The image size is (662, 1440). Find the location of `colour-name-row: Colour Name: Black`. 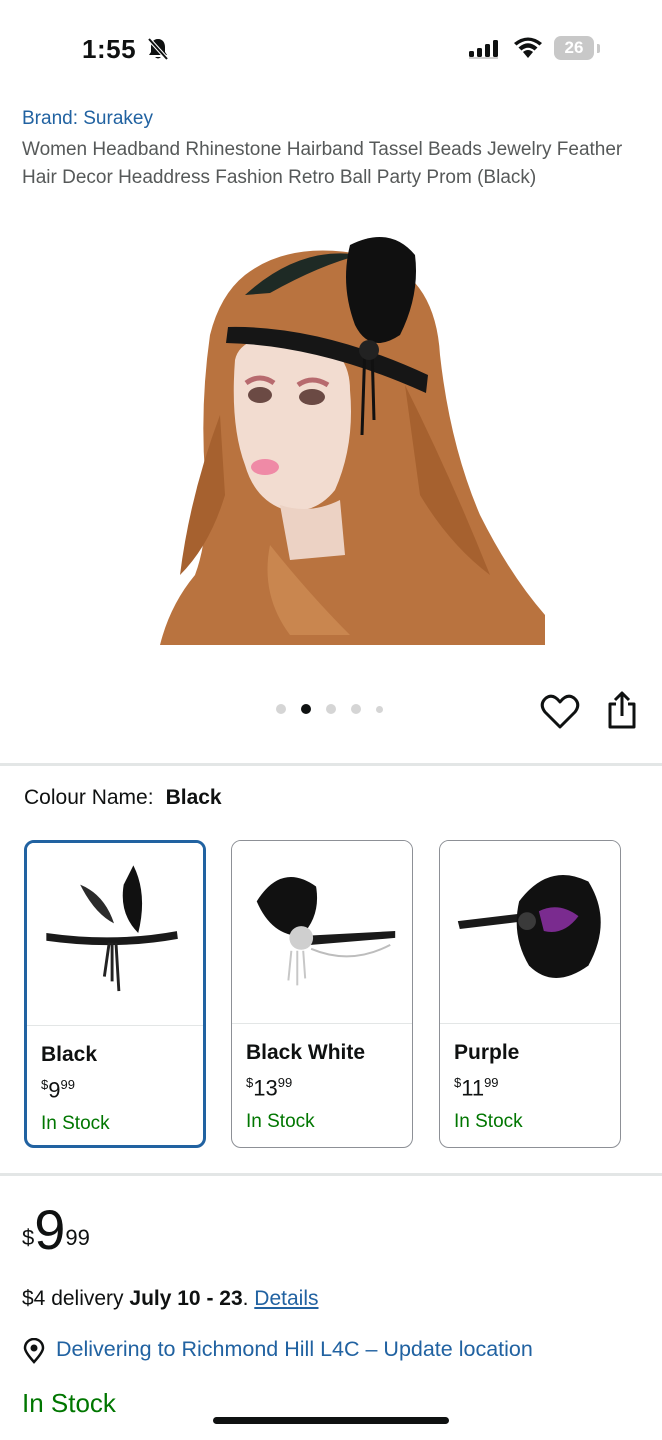

colour-name-row: Colour Name: Black is located at coordinates (123, 798).